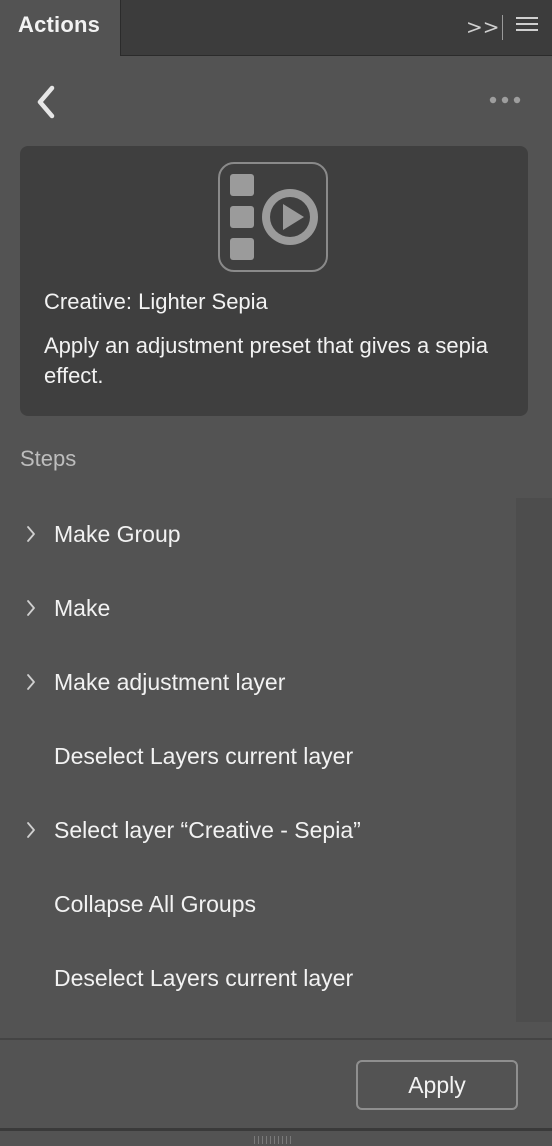 The width and height of the screenshot is (552, 1146). I want to click on collapse-panel-icon: >>, so click(483, 27).